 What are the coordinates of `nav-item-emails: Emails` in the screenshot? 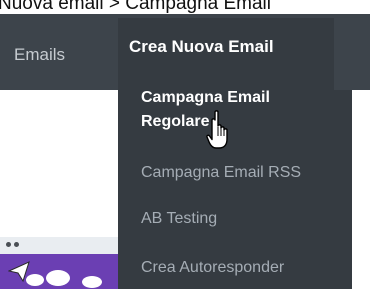 It's located at (39, 55).